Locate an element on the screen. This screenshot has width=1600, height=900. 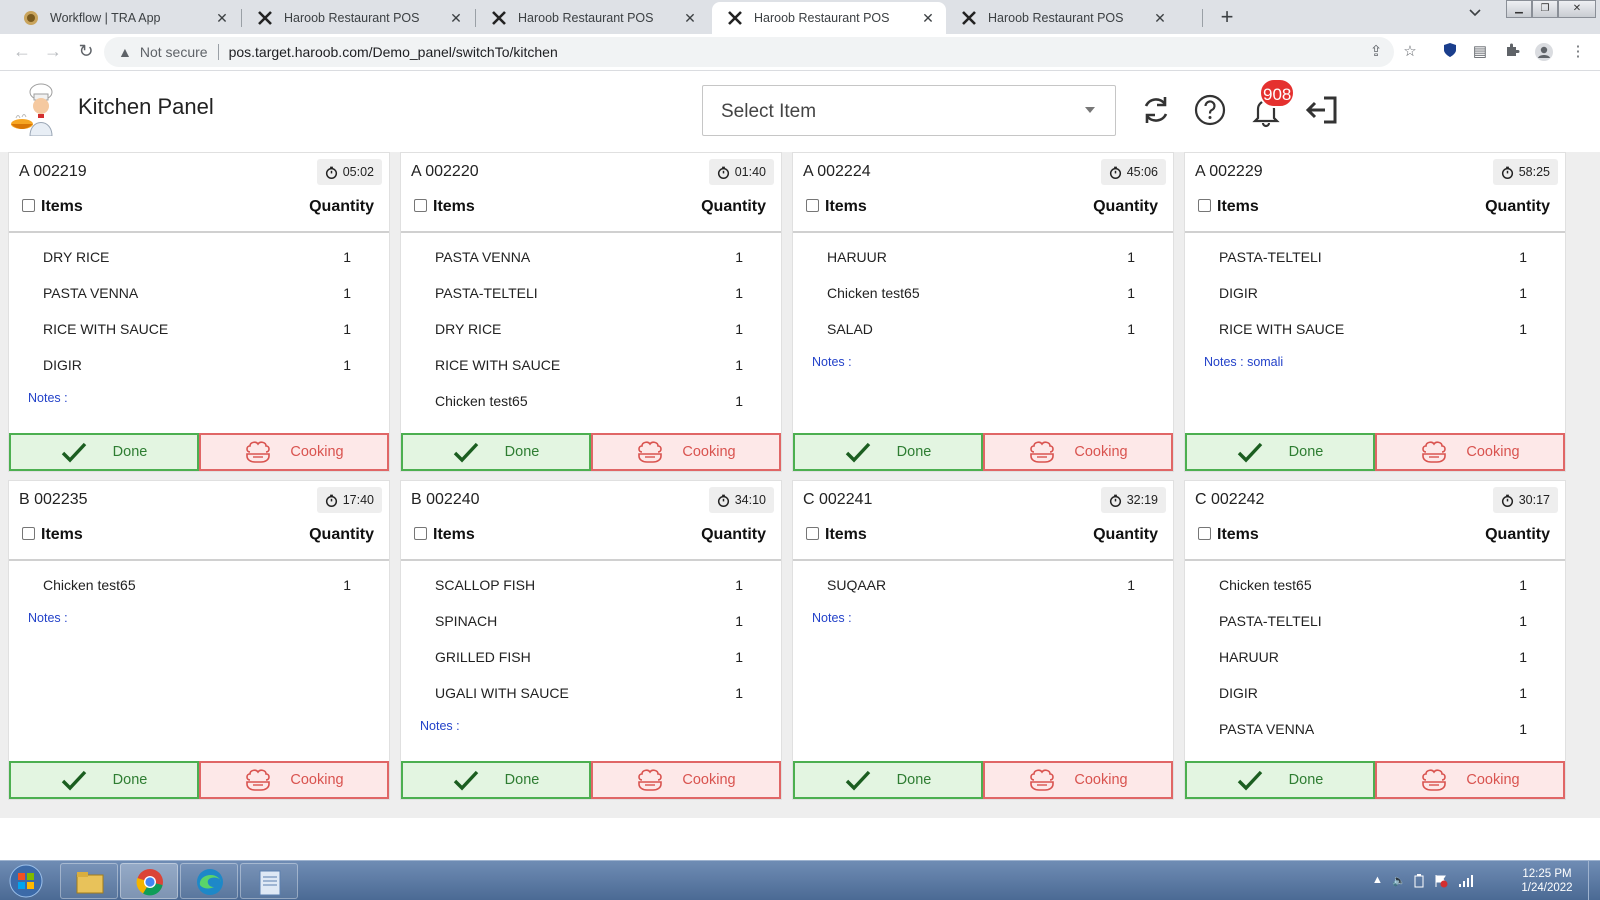
restore-window-button: ❐ is located at coordinates (1545, 9).